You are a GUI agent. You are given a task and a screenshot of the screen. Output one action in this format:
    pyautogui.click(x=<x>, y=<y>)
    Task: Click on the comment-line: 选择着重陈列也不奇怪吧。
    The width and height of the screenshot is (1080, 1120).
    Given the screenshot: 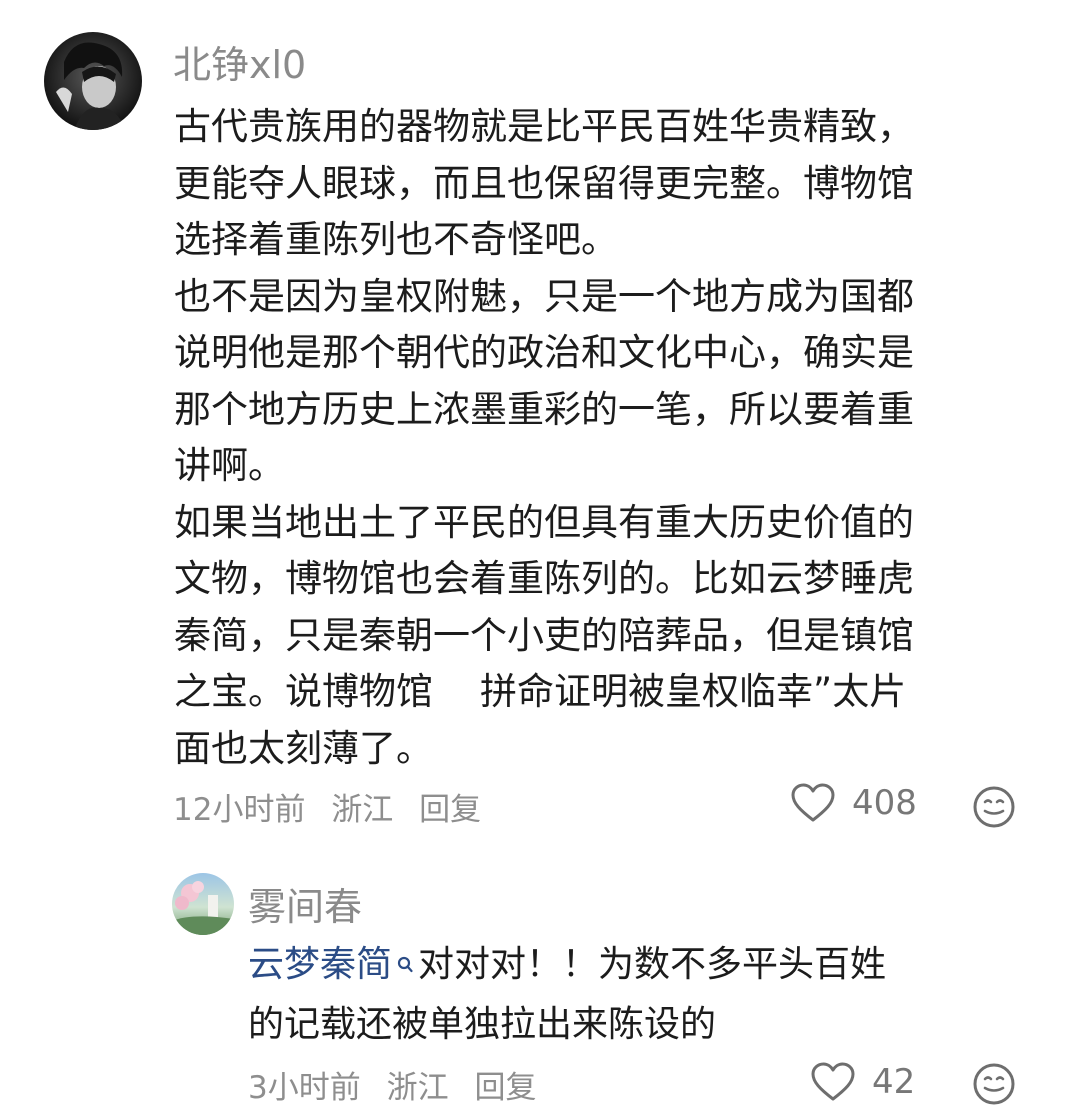 What is the action you would take?
    pyautogui.click(x=396, y=239)
    